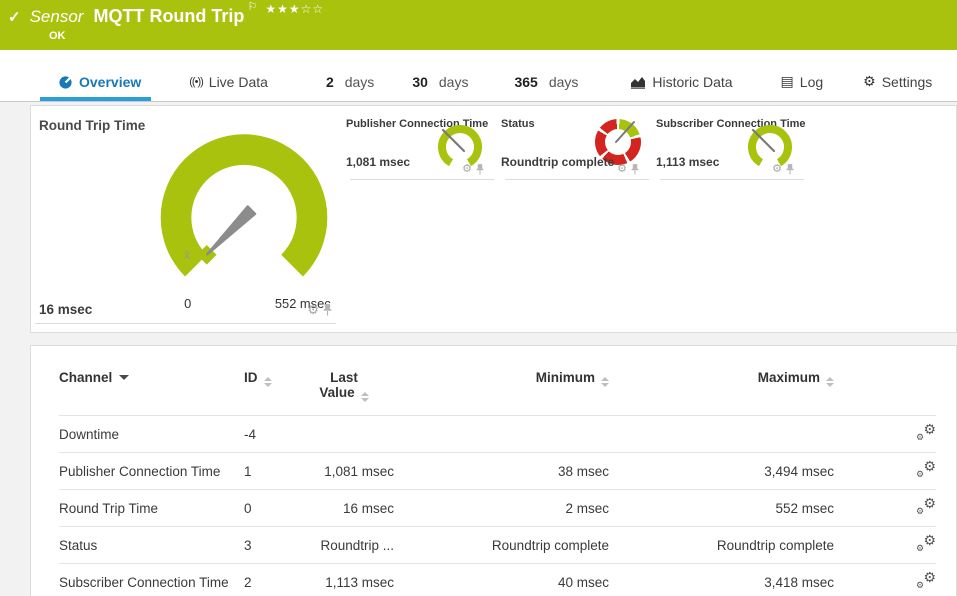 The width and height of the screenshot is (957, 596). What do you see at coordinates (721, 434) in the screenshot?
I see `cell-maximum` at bounding box center [721, 434].